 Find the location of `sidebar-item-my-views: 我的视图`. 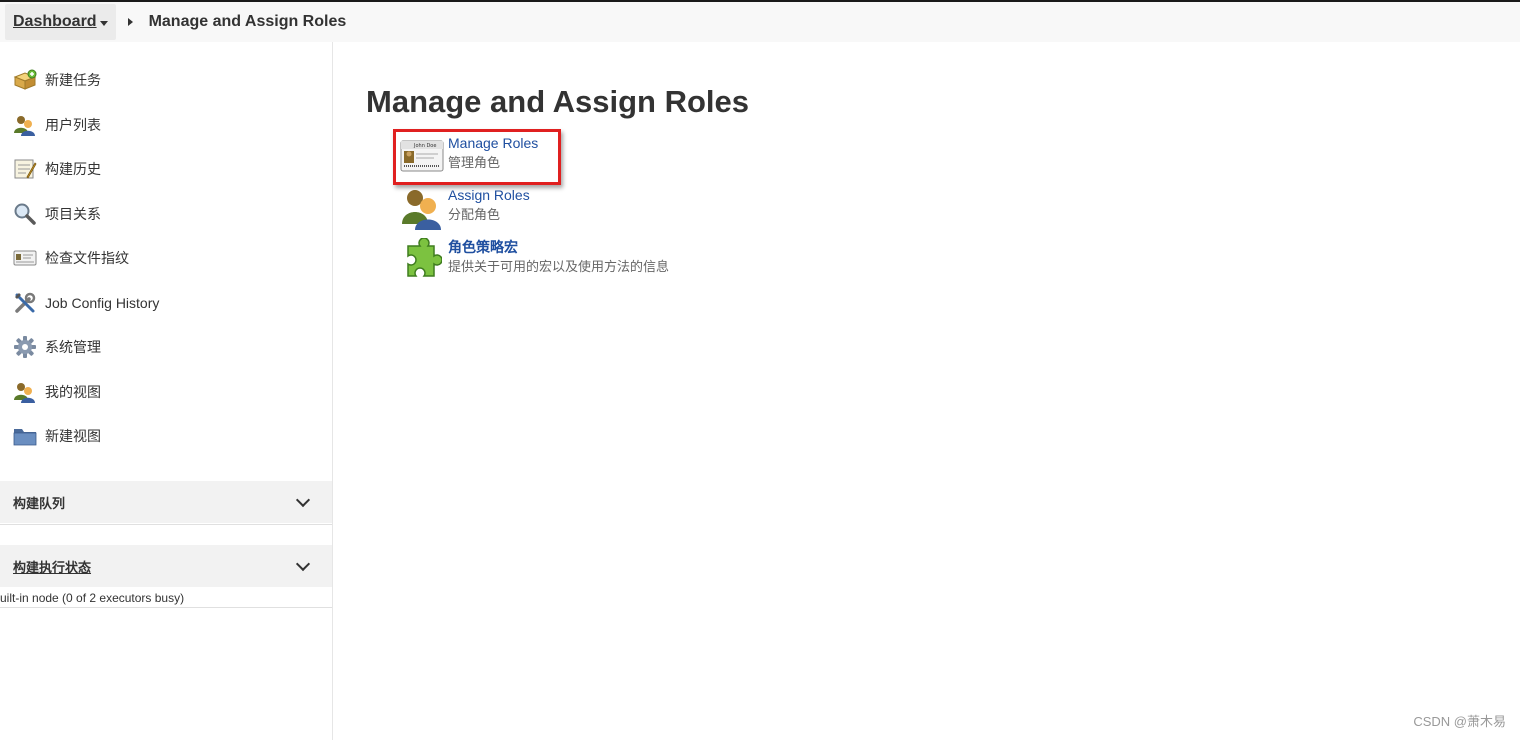

sidebar-item-my-views: 我的视图 is located at coordinates (166, 392).